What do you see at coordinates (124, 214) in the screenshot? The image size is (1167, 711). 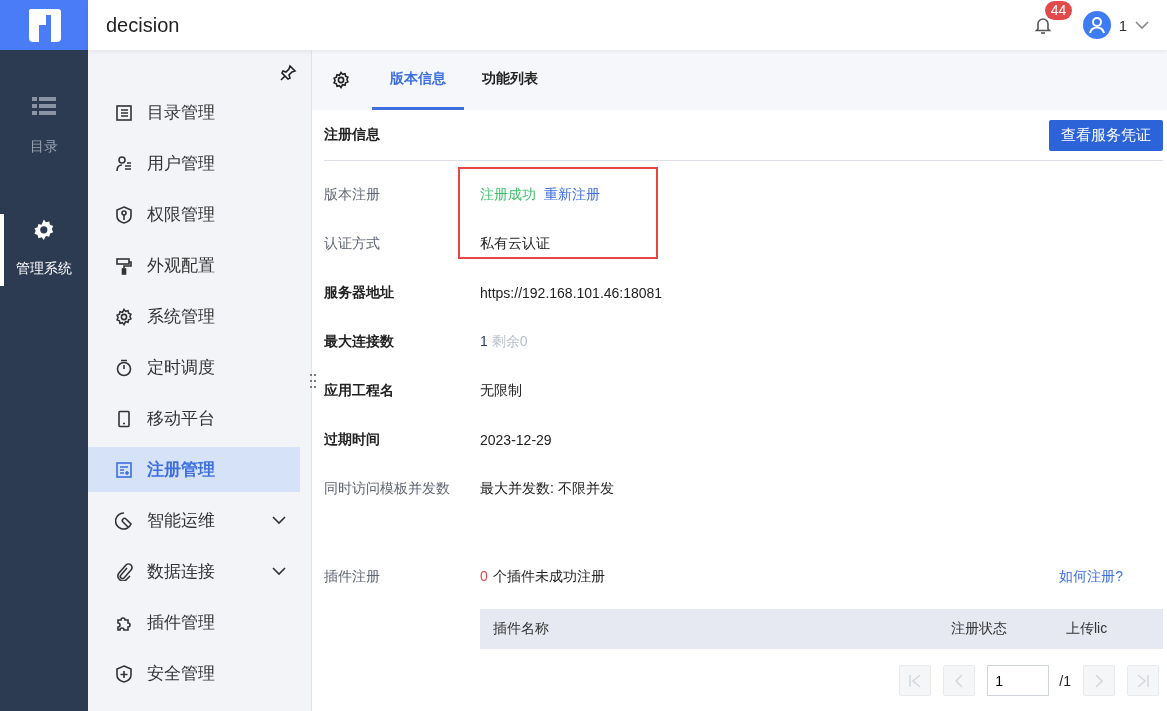 I see `shield-key-icon` at bounding box center [124, 214].